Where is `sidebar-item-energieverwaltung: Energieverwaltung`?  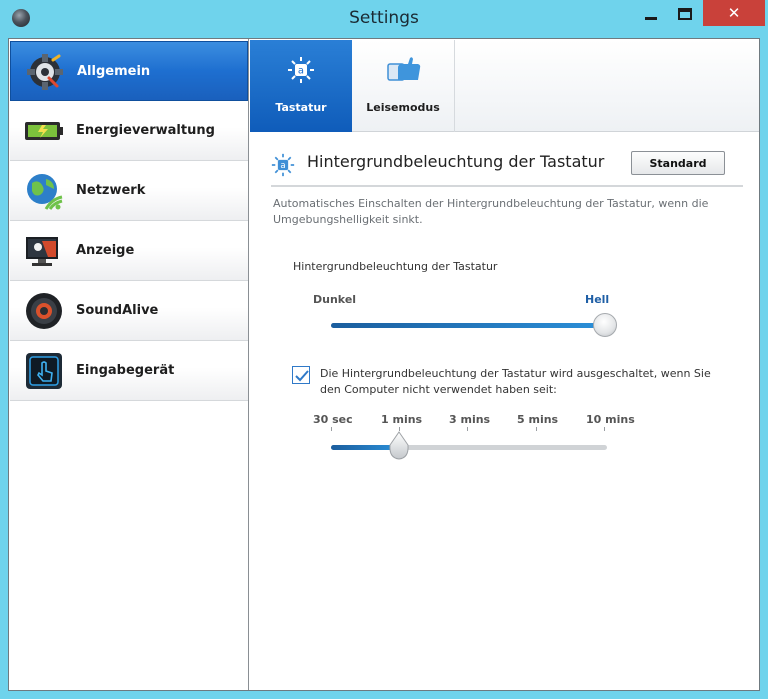 sidebar-item-energieverwaltung: Energieverwaltung is located at coordinates (129, 131).